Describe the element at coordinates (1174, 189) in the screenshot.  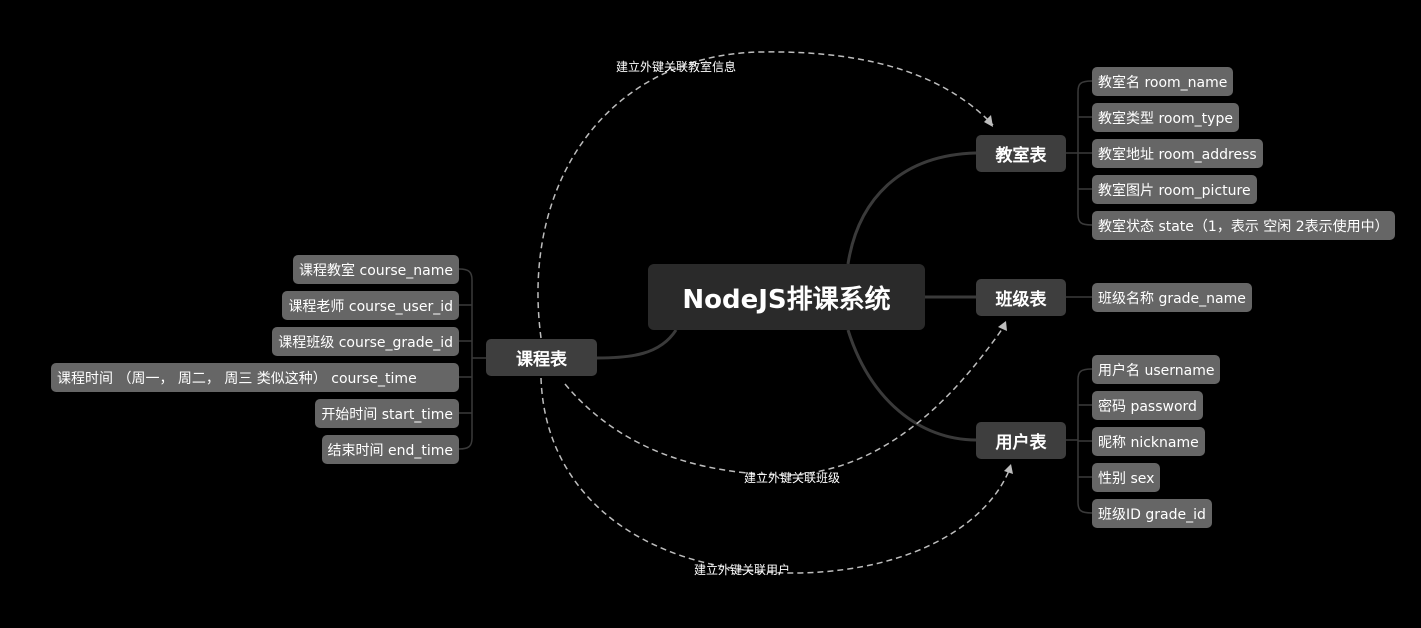
I see `room-field-room-picture: 教室图片 room_picture` at that location.